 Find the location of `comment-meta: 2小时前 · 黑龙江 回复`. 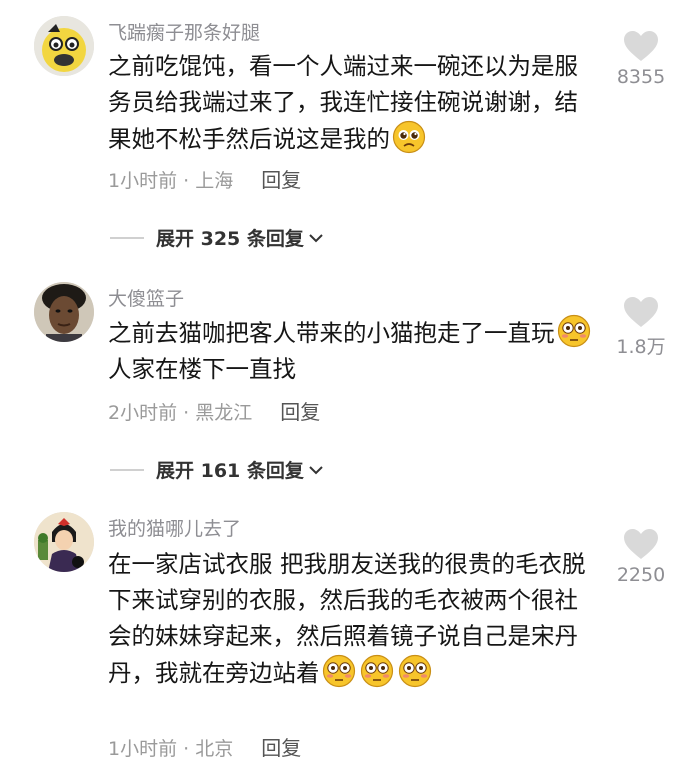

comment-meta: 2小时前 · 黑龙江 回复 is located at coordinates (214, 410).